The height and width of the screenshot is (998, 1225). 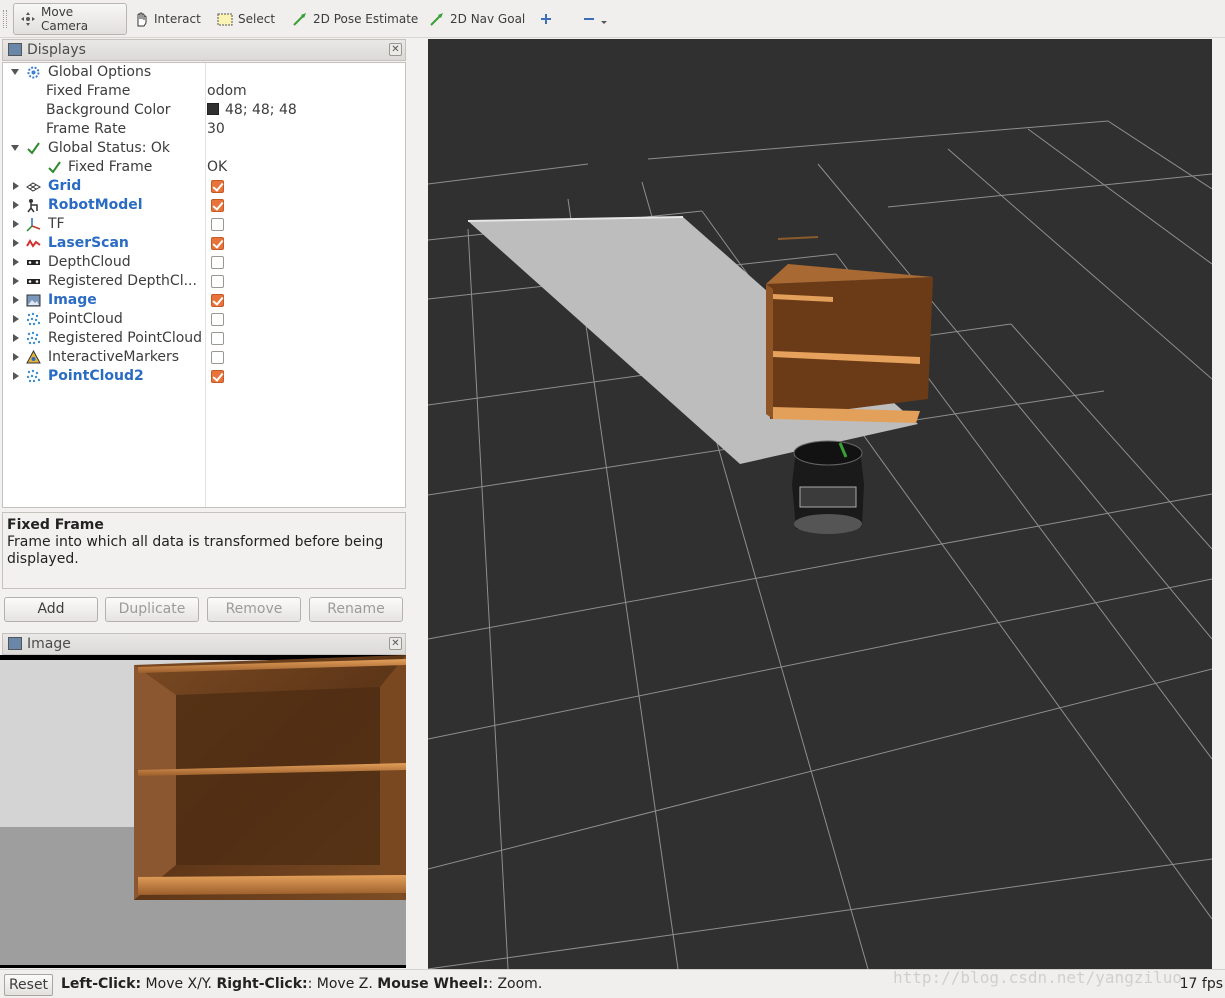 I want to click on robot-icon, so click(x=33, y=205).